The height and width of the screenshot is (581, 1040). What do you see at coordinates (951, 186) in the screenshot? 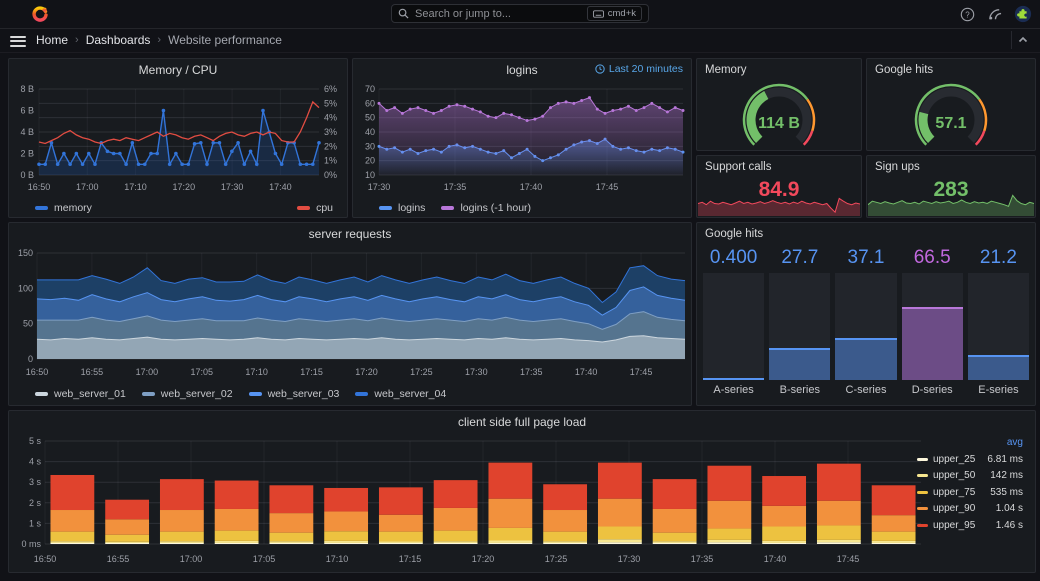
I see `panel-sign-ups: Sign ups 283` at bounding box center [951, 186].